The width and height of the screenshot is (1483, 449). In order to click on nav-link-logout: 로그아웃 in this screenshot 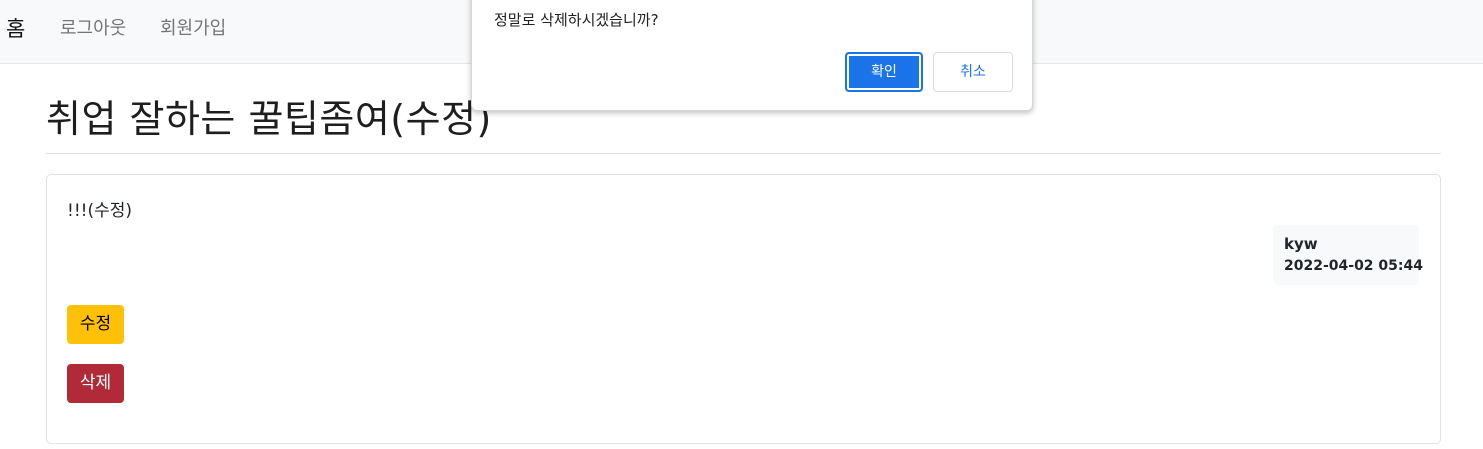, I will do `click(93, 29)`.